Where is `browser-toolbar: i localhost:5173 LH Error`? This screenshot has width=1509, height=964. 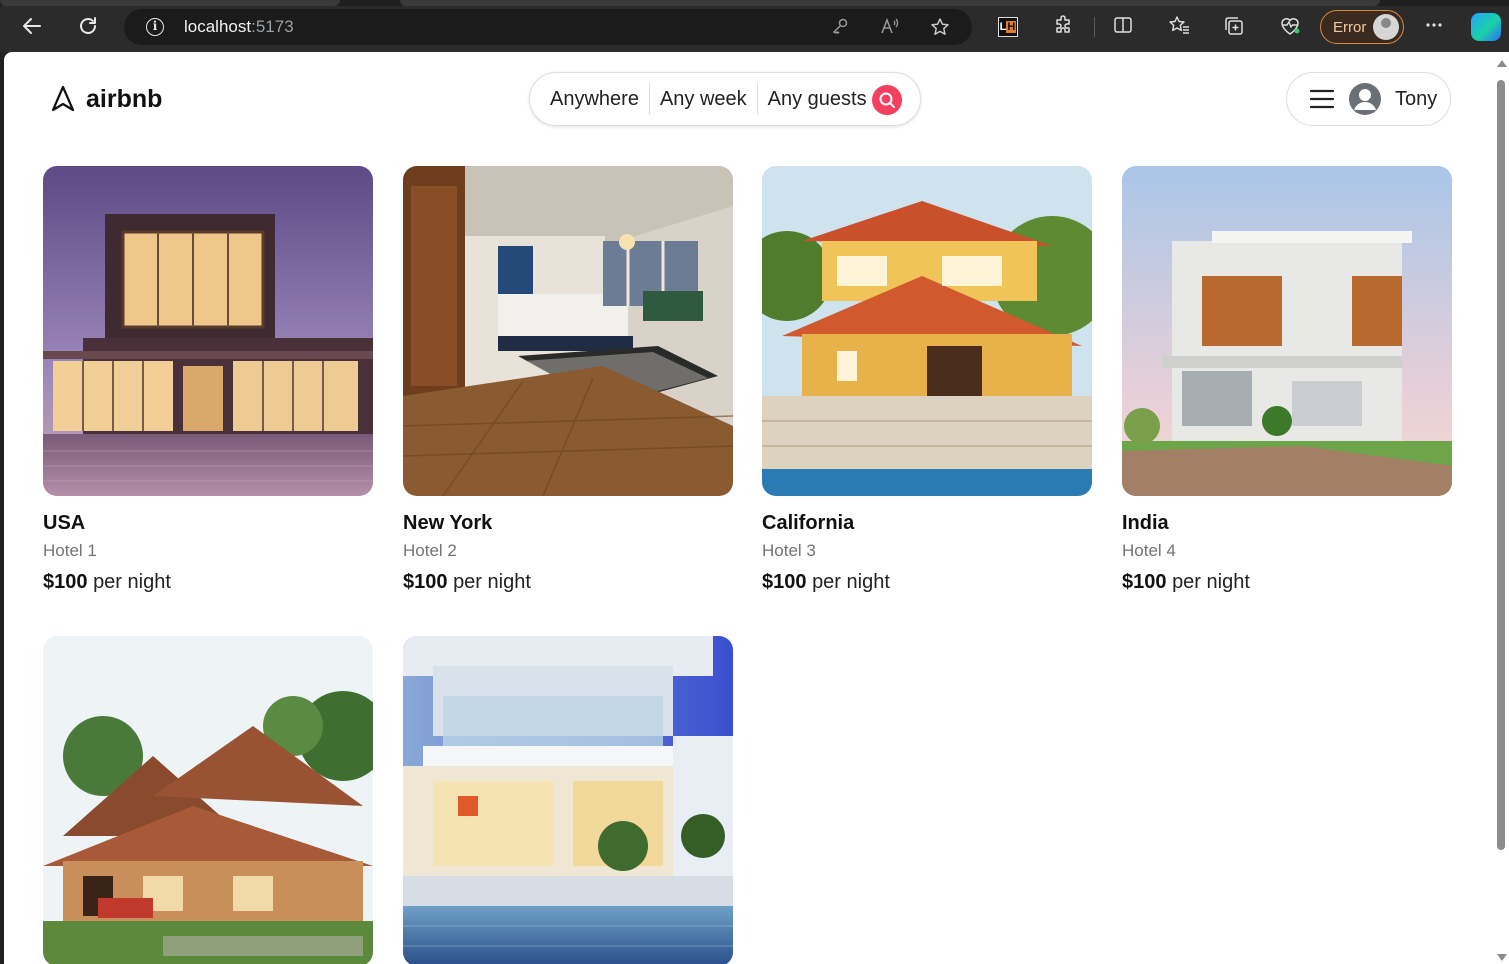 browser-toolbar: i localhost:5173 LH Error is located at coordinates (754, 26).